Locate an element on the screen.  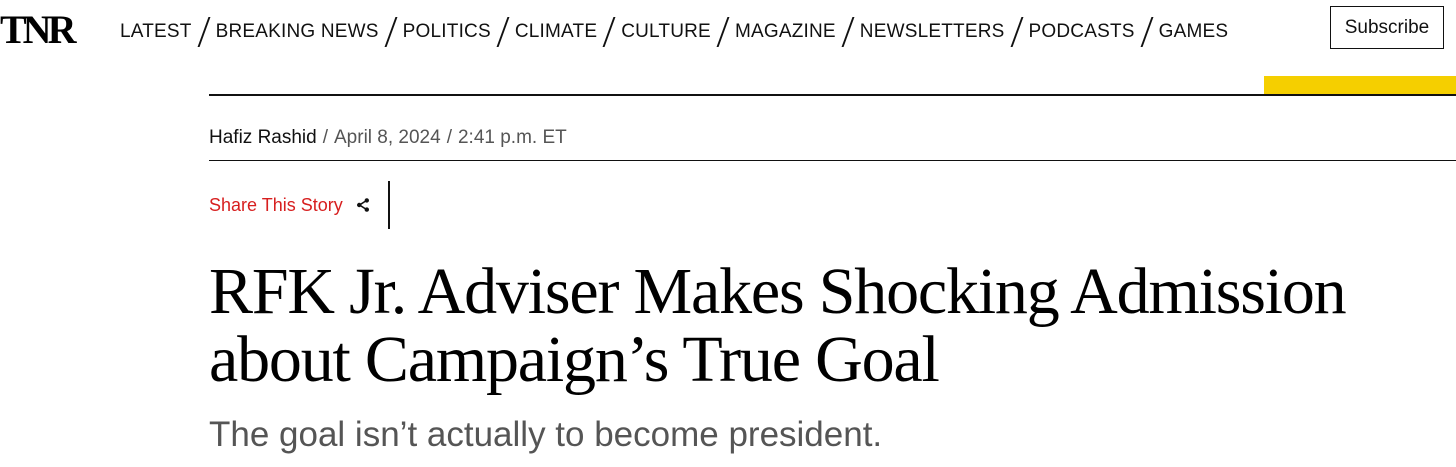
publish-date: April 8, 2024 is located at coordinates (387, 137).